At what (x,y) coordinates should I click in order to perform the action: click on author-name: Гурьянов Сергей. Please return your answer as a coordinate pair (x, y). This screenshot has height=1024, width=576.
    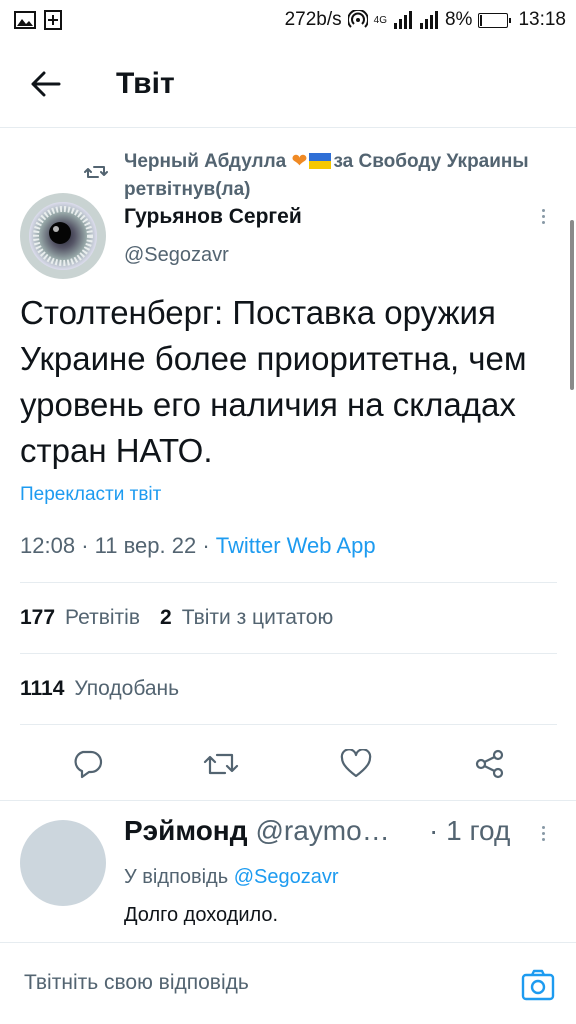
    Looking at the image, I should click on (213, 217).